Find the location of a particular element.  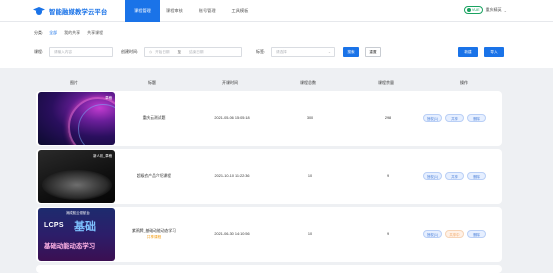

main-nav: 课程管理 课程审核 账号管理 工具模板 is located at coordinates (191, 11).